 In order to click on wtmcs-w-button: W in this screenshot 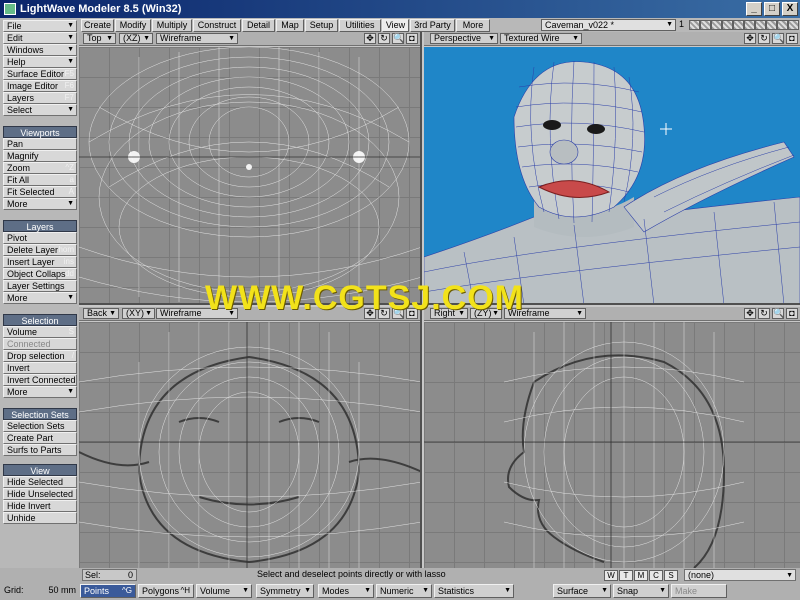, I will do `click(611, 575)`.